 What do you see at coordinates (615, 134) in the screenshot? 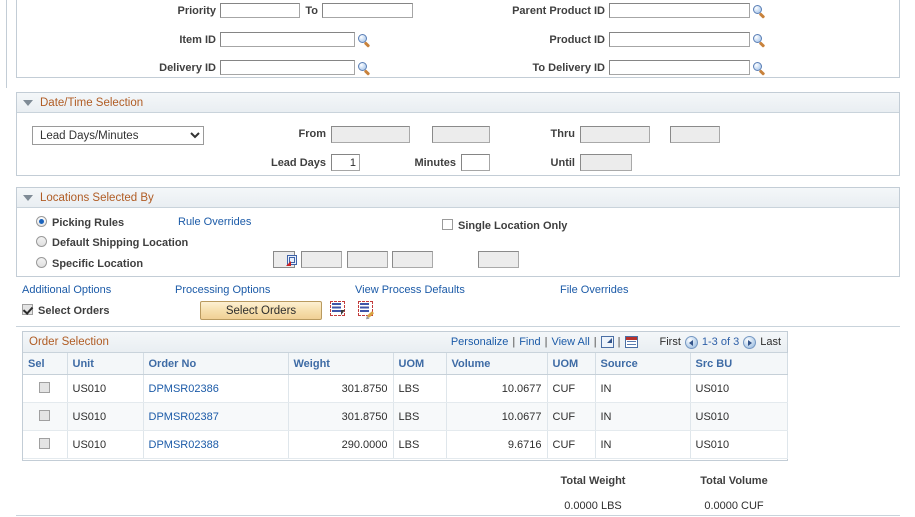
I see `thru-date-input` at bounding box center [615, 134].